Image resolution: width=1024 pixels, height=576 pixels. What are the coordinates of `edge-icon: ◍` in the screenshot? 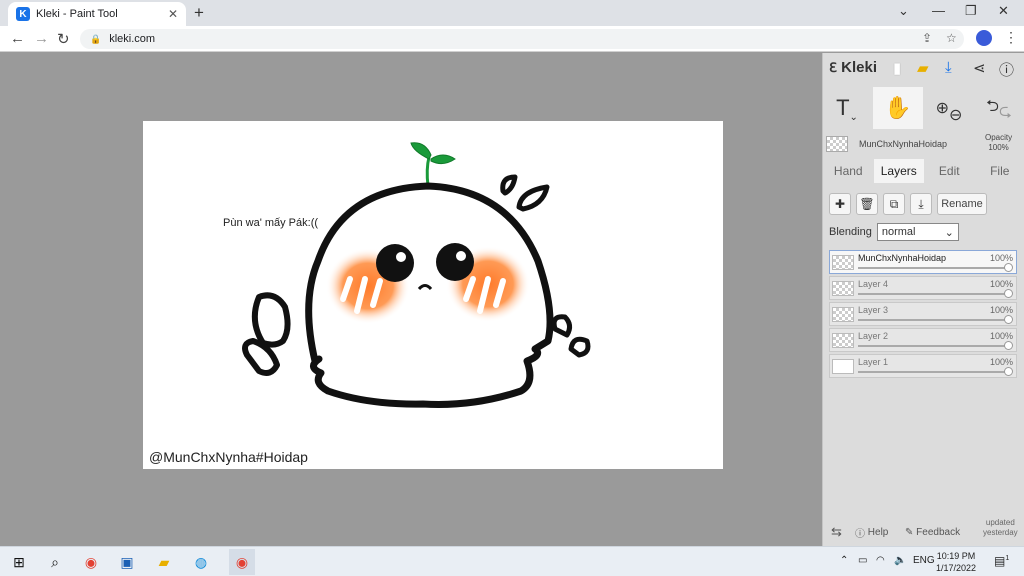 It's located at (201, 562).